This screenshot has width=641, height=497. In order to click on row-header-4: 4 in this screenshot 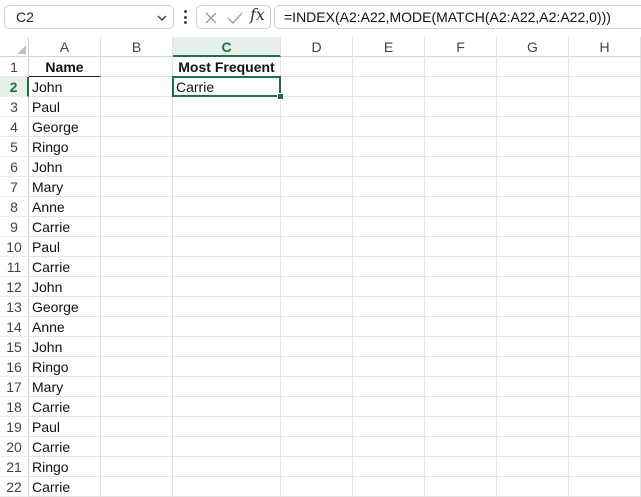, I will do `click(14, 127)`.